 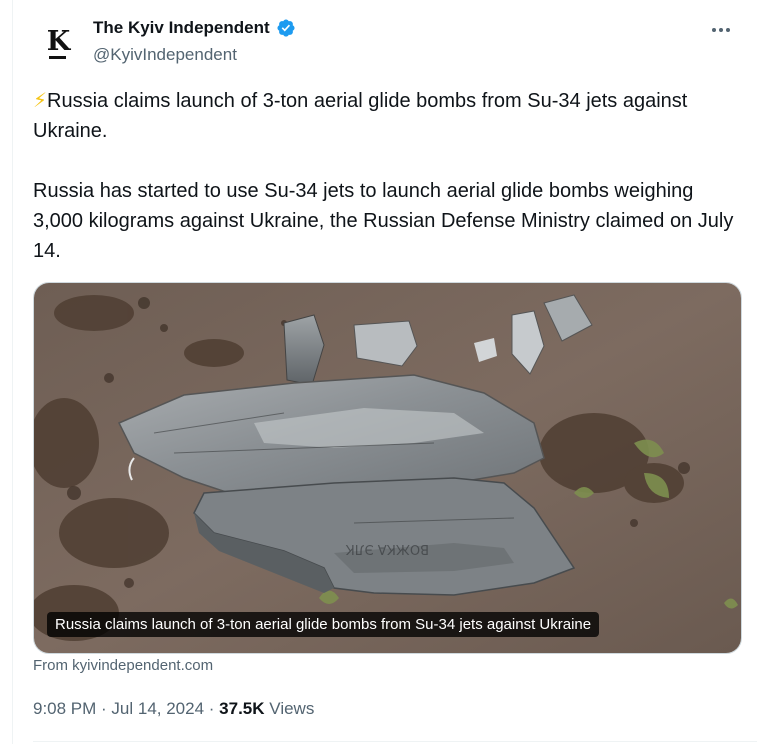 What do you see at coordinates (388, 548) in the screenshot?
I see `svg-text: ВОЖКА ЭЛК` at bounding box center [388, 548].